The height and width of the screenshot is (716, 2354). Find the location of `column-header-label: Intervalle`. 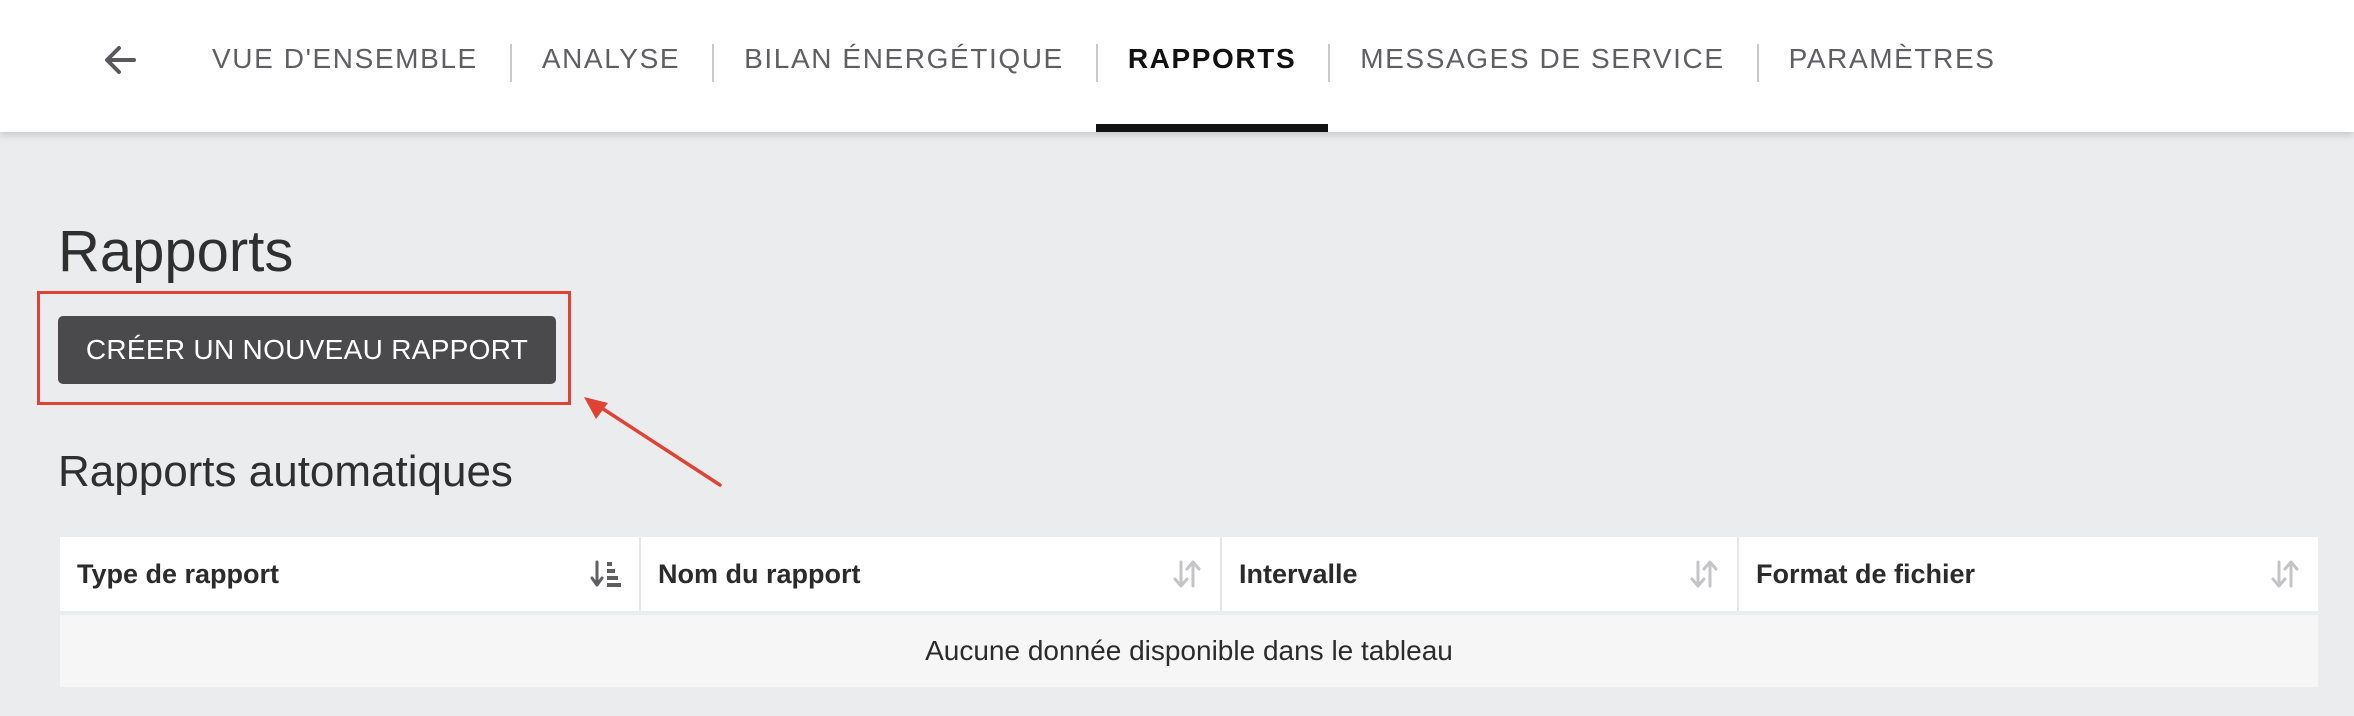

column-header-label: Intervalle is located at coordinates (1298, 573).